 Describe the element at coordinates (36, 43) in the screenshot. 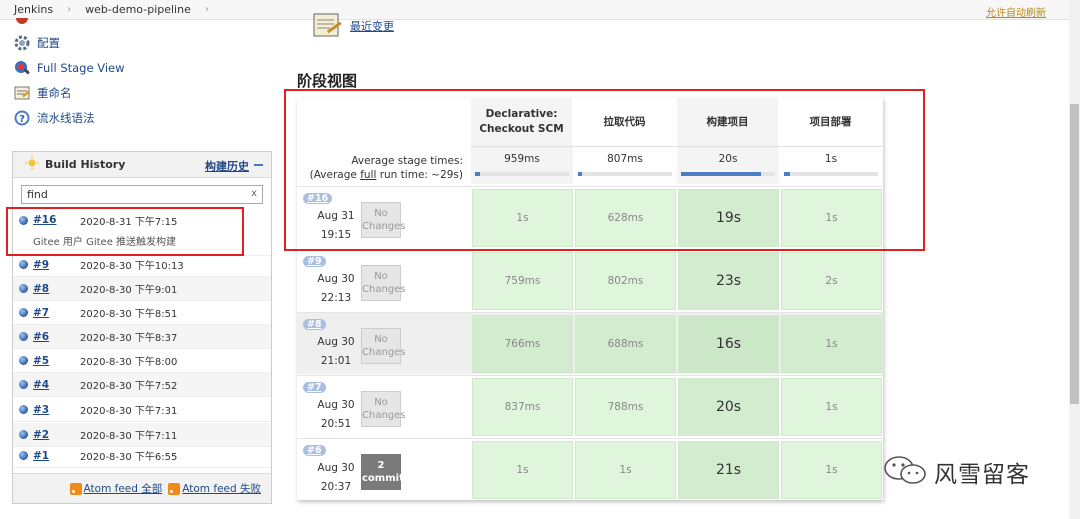

I see `sidebar-item-configure: 配置` at that location.